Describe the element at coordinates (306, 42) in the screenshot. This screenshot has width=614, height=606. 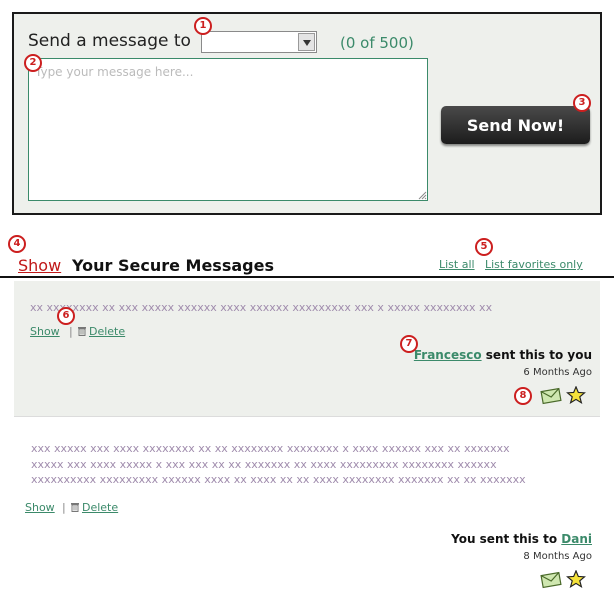
I see `chevron-down-icon` at that location.